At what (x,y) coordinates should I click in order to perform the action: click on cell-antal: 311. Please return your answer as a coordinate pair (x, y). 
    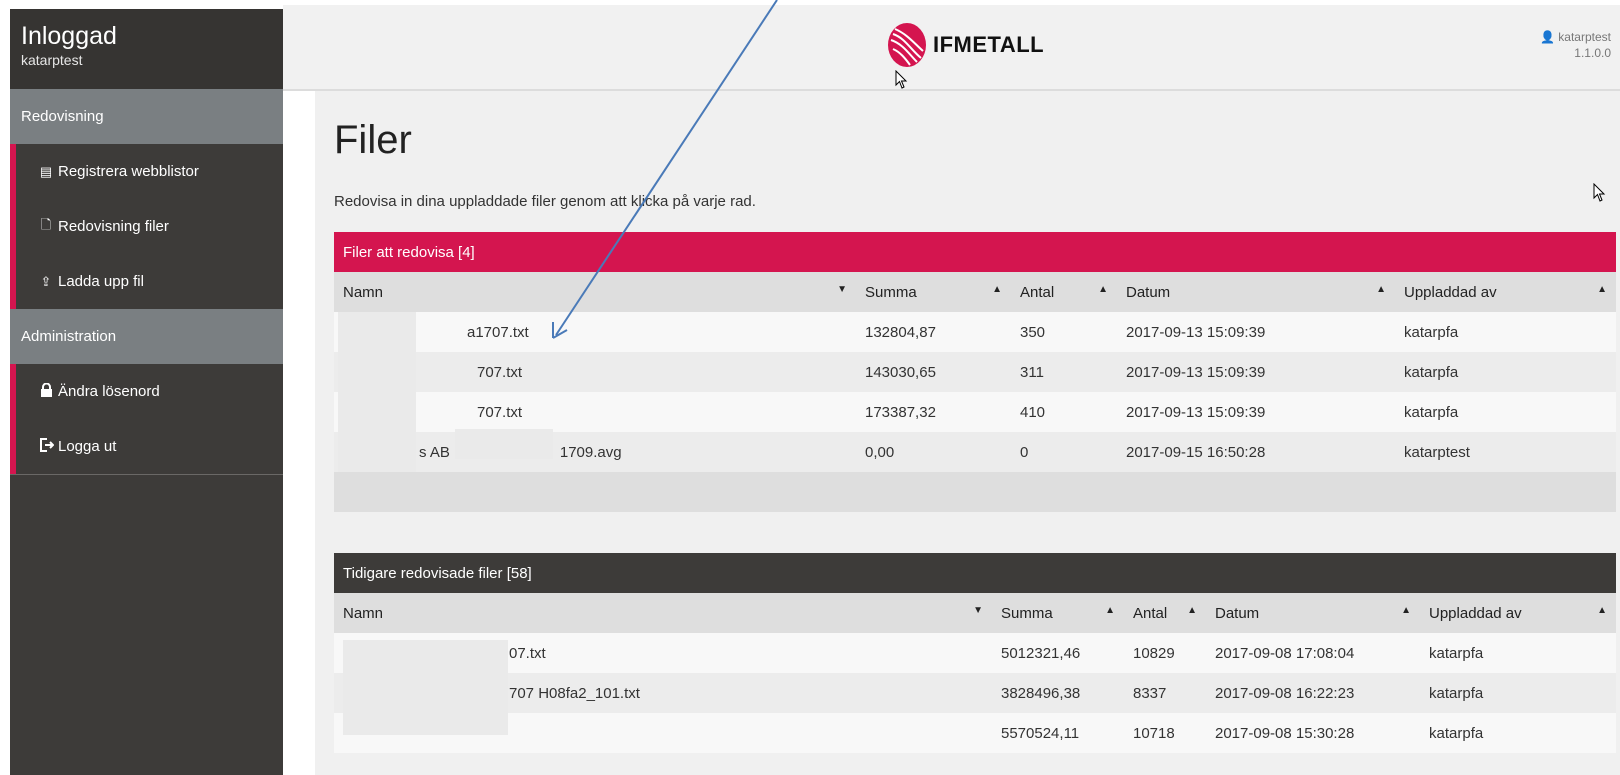
    Looking at the image, I should click on (1064, 372).